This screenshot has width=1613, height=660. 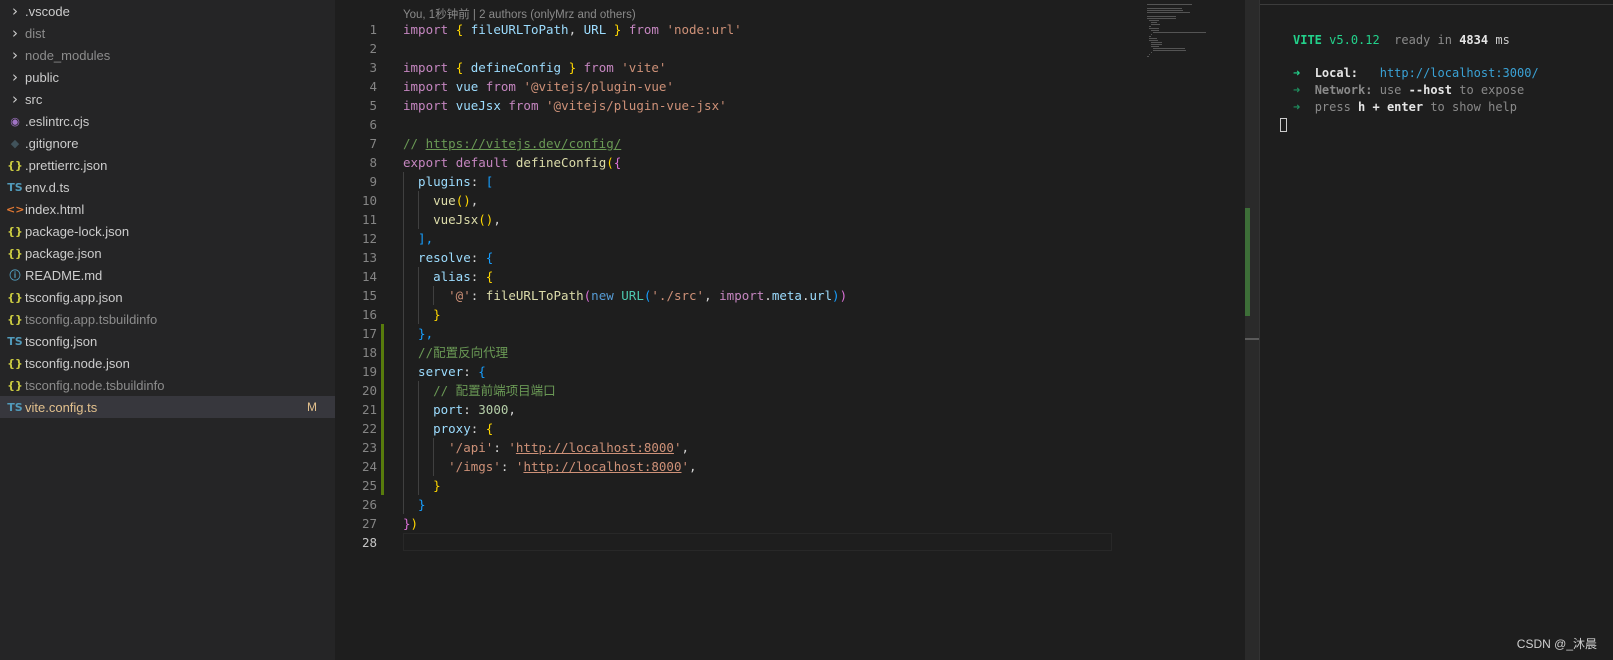 What do you see at coordinates (167, 143) in the screenshot?
I see `file-item: ◆ .gitignore` at bounding box center [167, 143].